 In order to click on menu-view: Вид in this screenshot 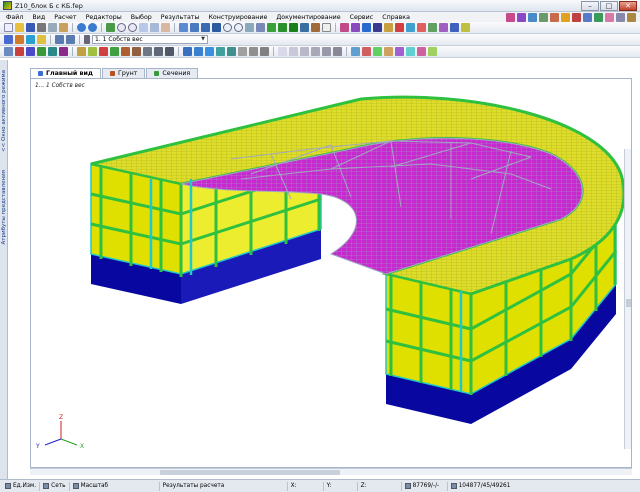, I will do `click(38, 17)`.